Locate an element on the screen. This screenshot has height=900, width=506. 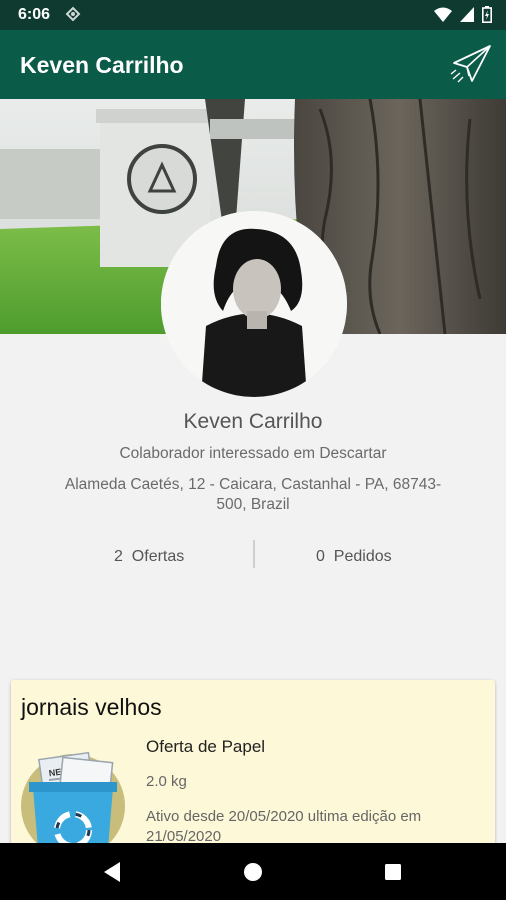
app-bar-title: Keven Carrilho is located at coordinates (102, 65).